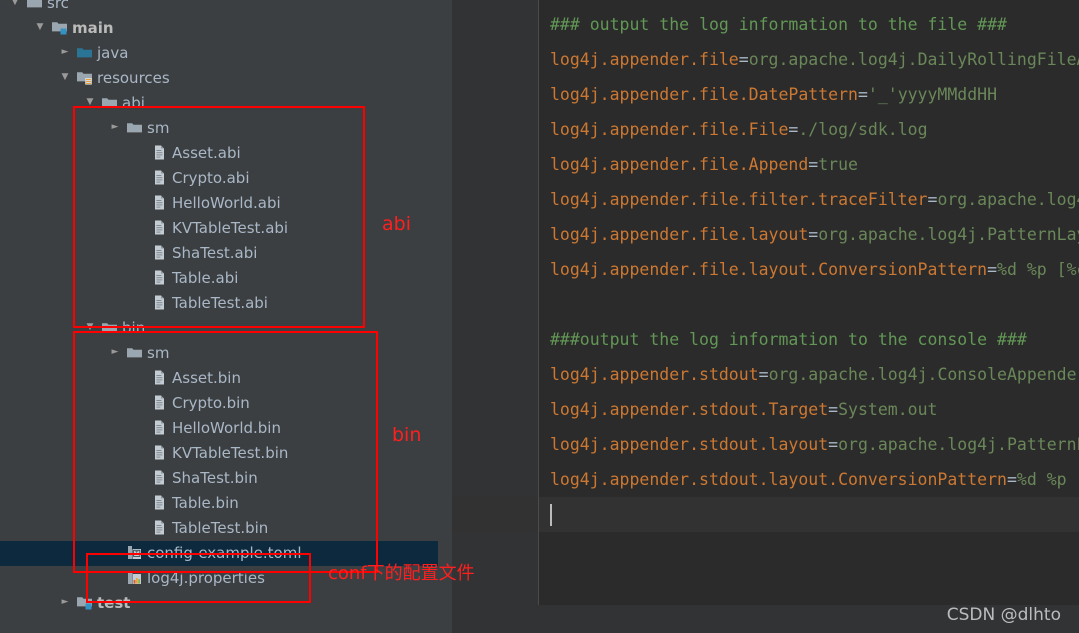 The width and height of the screenshot is (1079, 633). What do you see at coordinates (58, 6) in the screenshot?
I see `tree-item-label: src` at bounding box center [58, 6].